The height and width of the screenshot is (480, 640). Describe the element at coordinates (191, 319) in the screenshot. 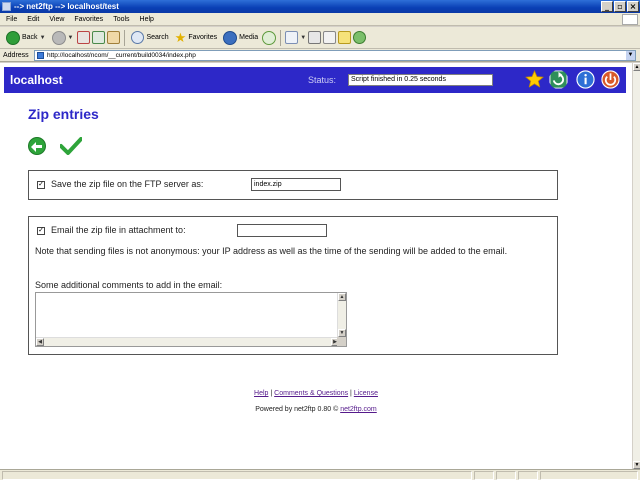

I see `comments-textarea: ▲ ▼ ◀ ▶` at that location.